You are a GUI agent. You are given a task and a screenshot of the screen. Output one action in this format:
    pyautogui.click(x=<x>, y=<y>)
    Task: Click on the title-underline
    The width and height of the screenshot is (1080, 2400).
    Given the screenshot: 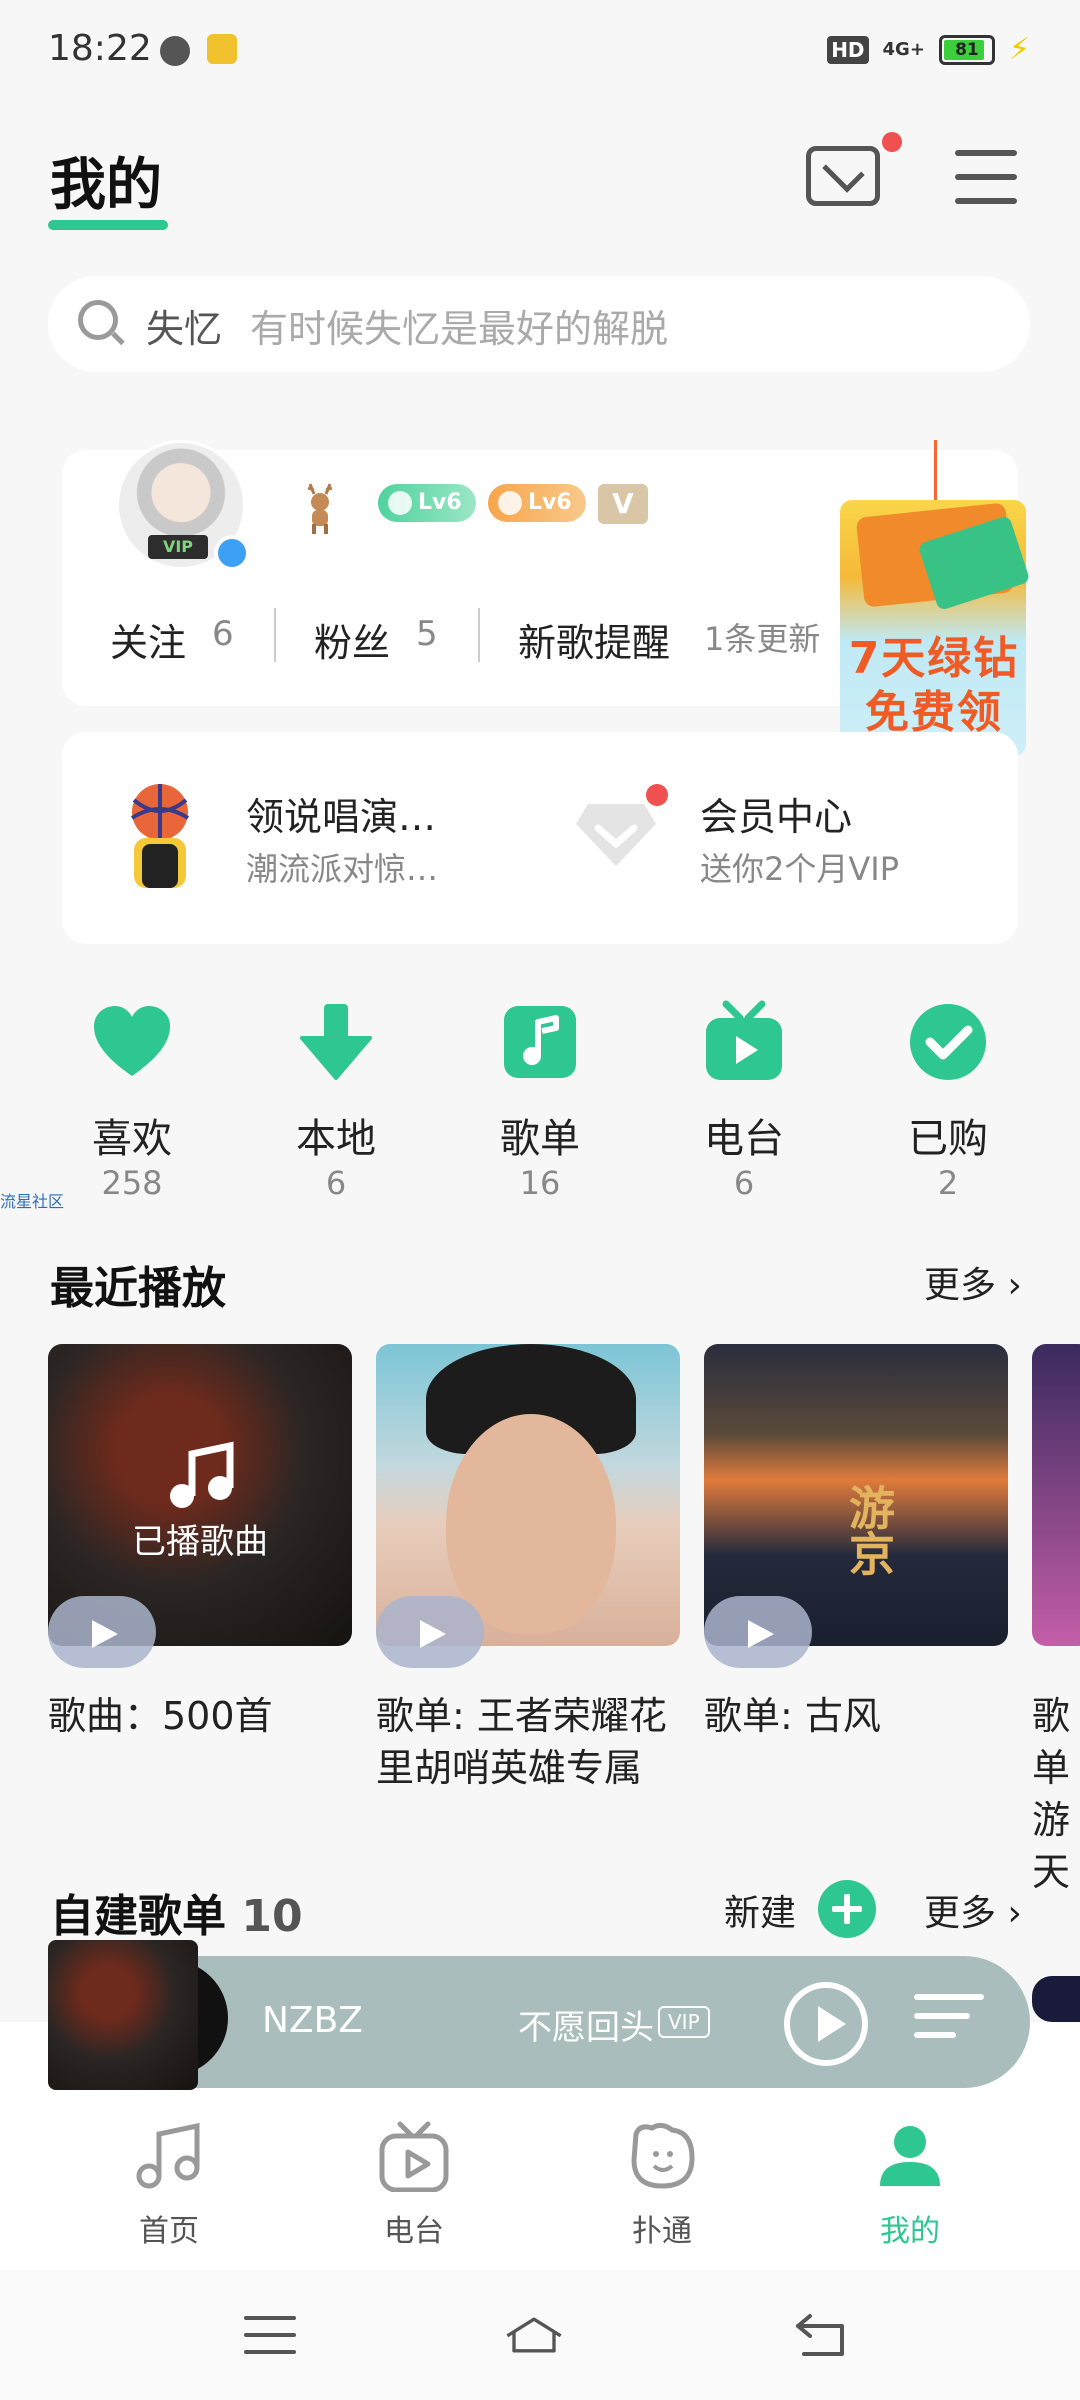 What is the action you would take?
    pyautogui.click(x=108, y=225)
    